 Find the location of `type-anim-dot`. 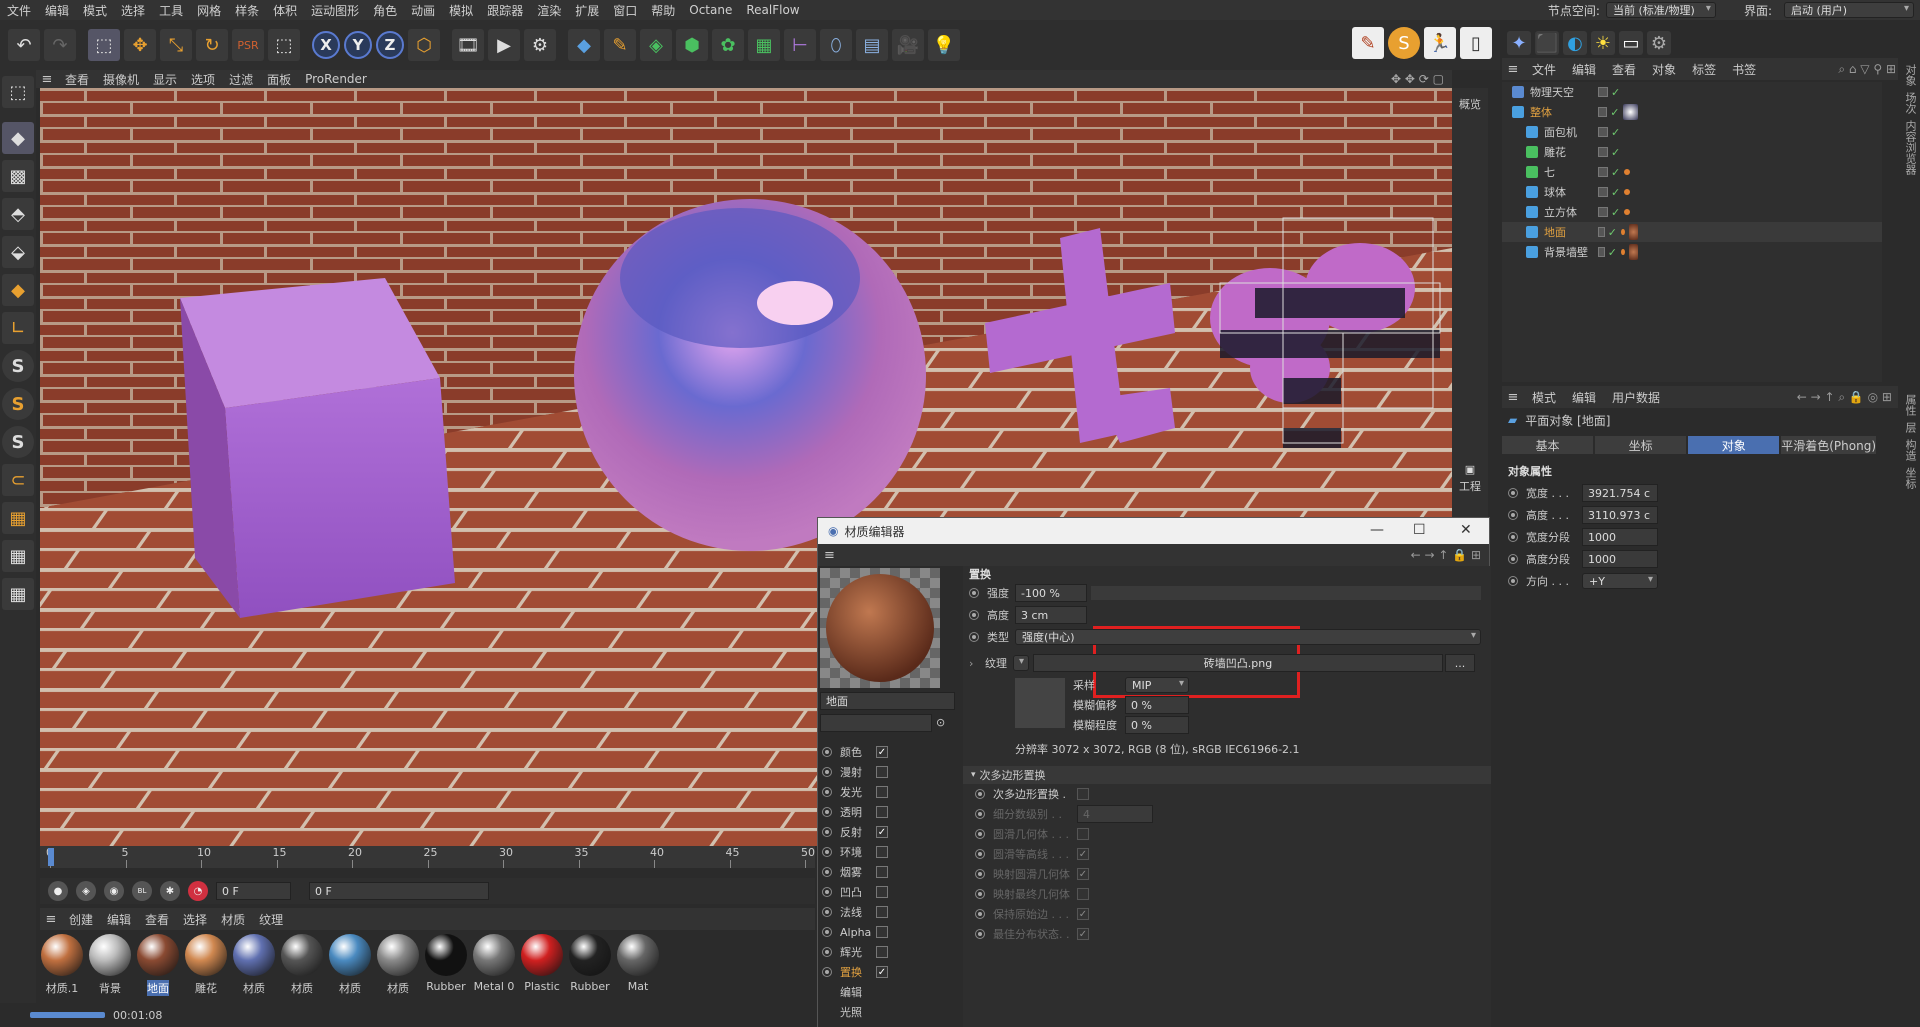

type-anim-dot is located at coordinates (974, 637).